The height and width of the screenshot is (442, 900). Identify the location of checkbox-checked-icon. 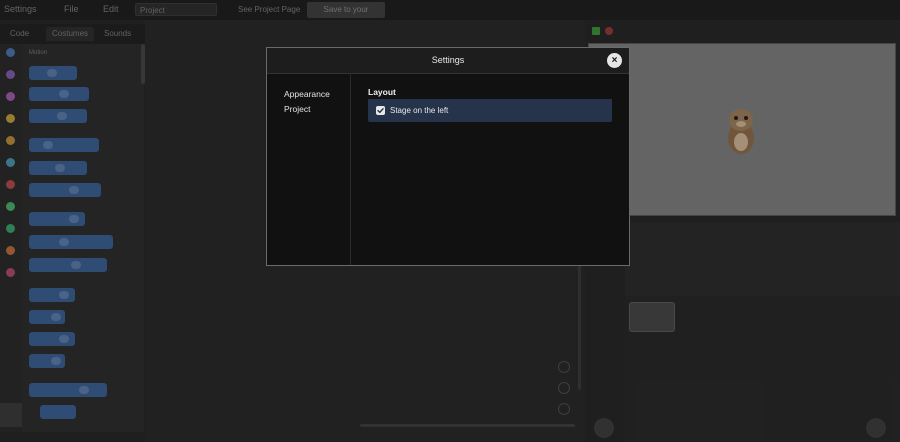
(380, 110).